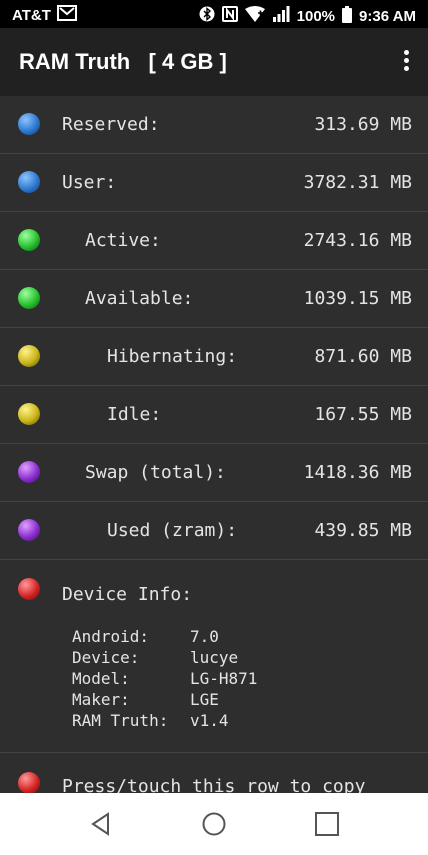 This screenshot has width=428, height=855. I want to click on info-line-model: Model: LG-H871, so click(164, 678).